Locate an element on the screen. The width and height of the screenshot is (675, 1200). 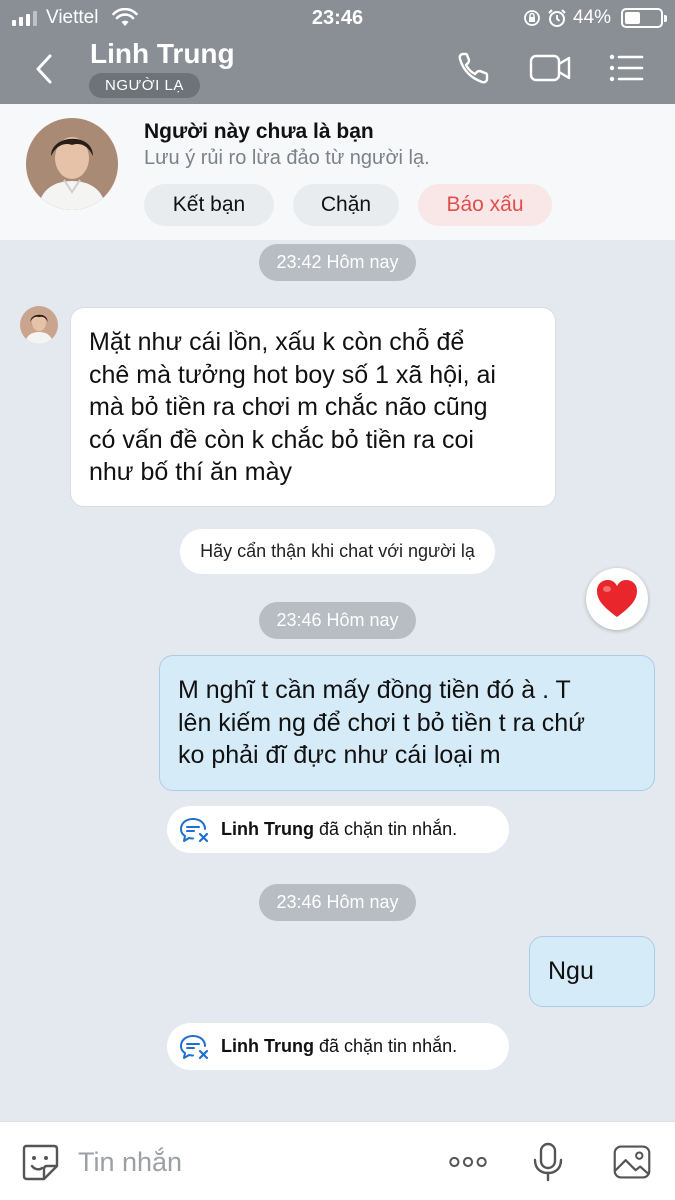
image-icon is located at coordinates (632, 1162).